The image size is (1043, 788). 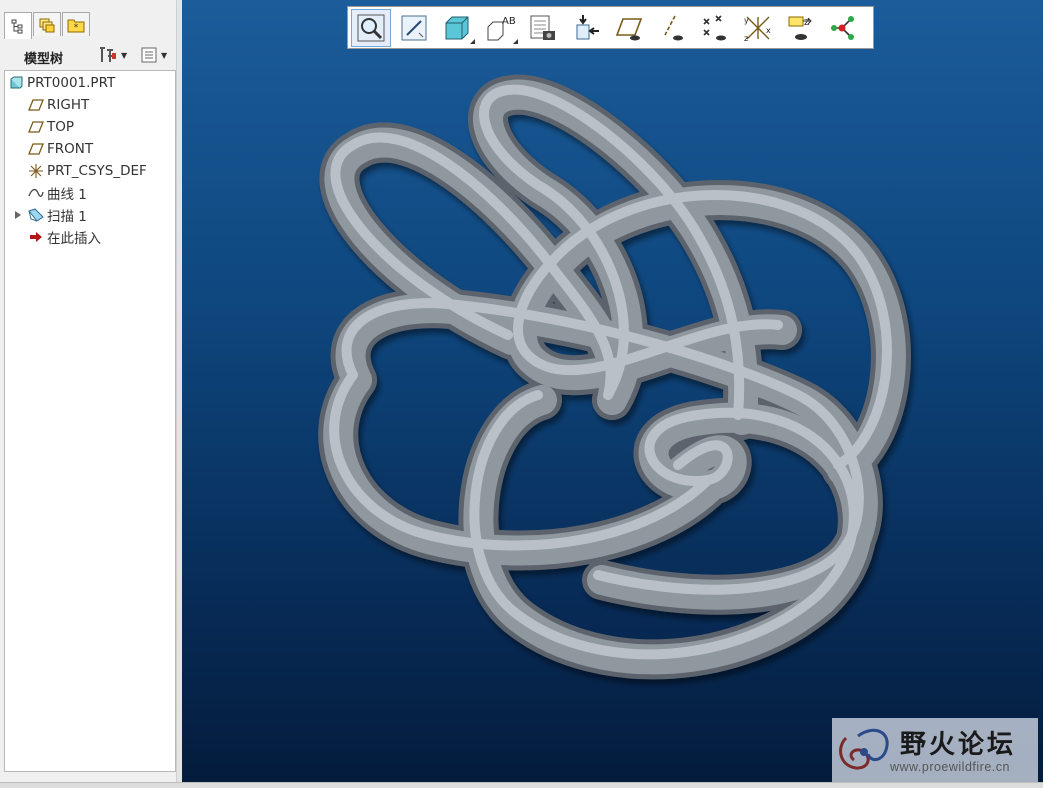 I want to click on tree-item-insert-here: 在此插入, so click(x=64, y=237).